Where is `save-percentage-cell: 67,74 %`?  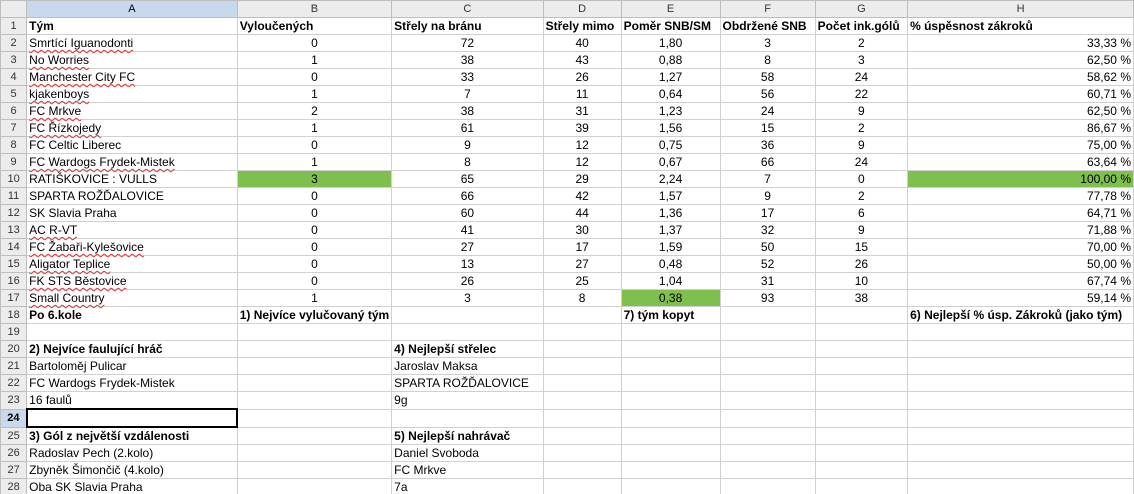
save-percentage-cell: 67,74 % is located at coordinates (1020, 281).